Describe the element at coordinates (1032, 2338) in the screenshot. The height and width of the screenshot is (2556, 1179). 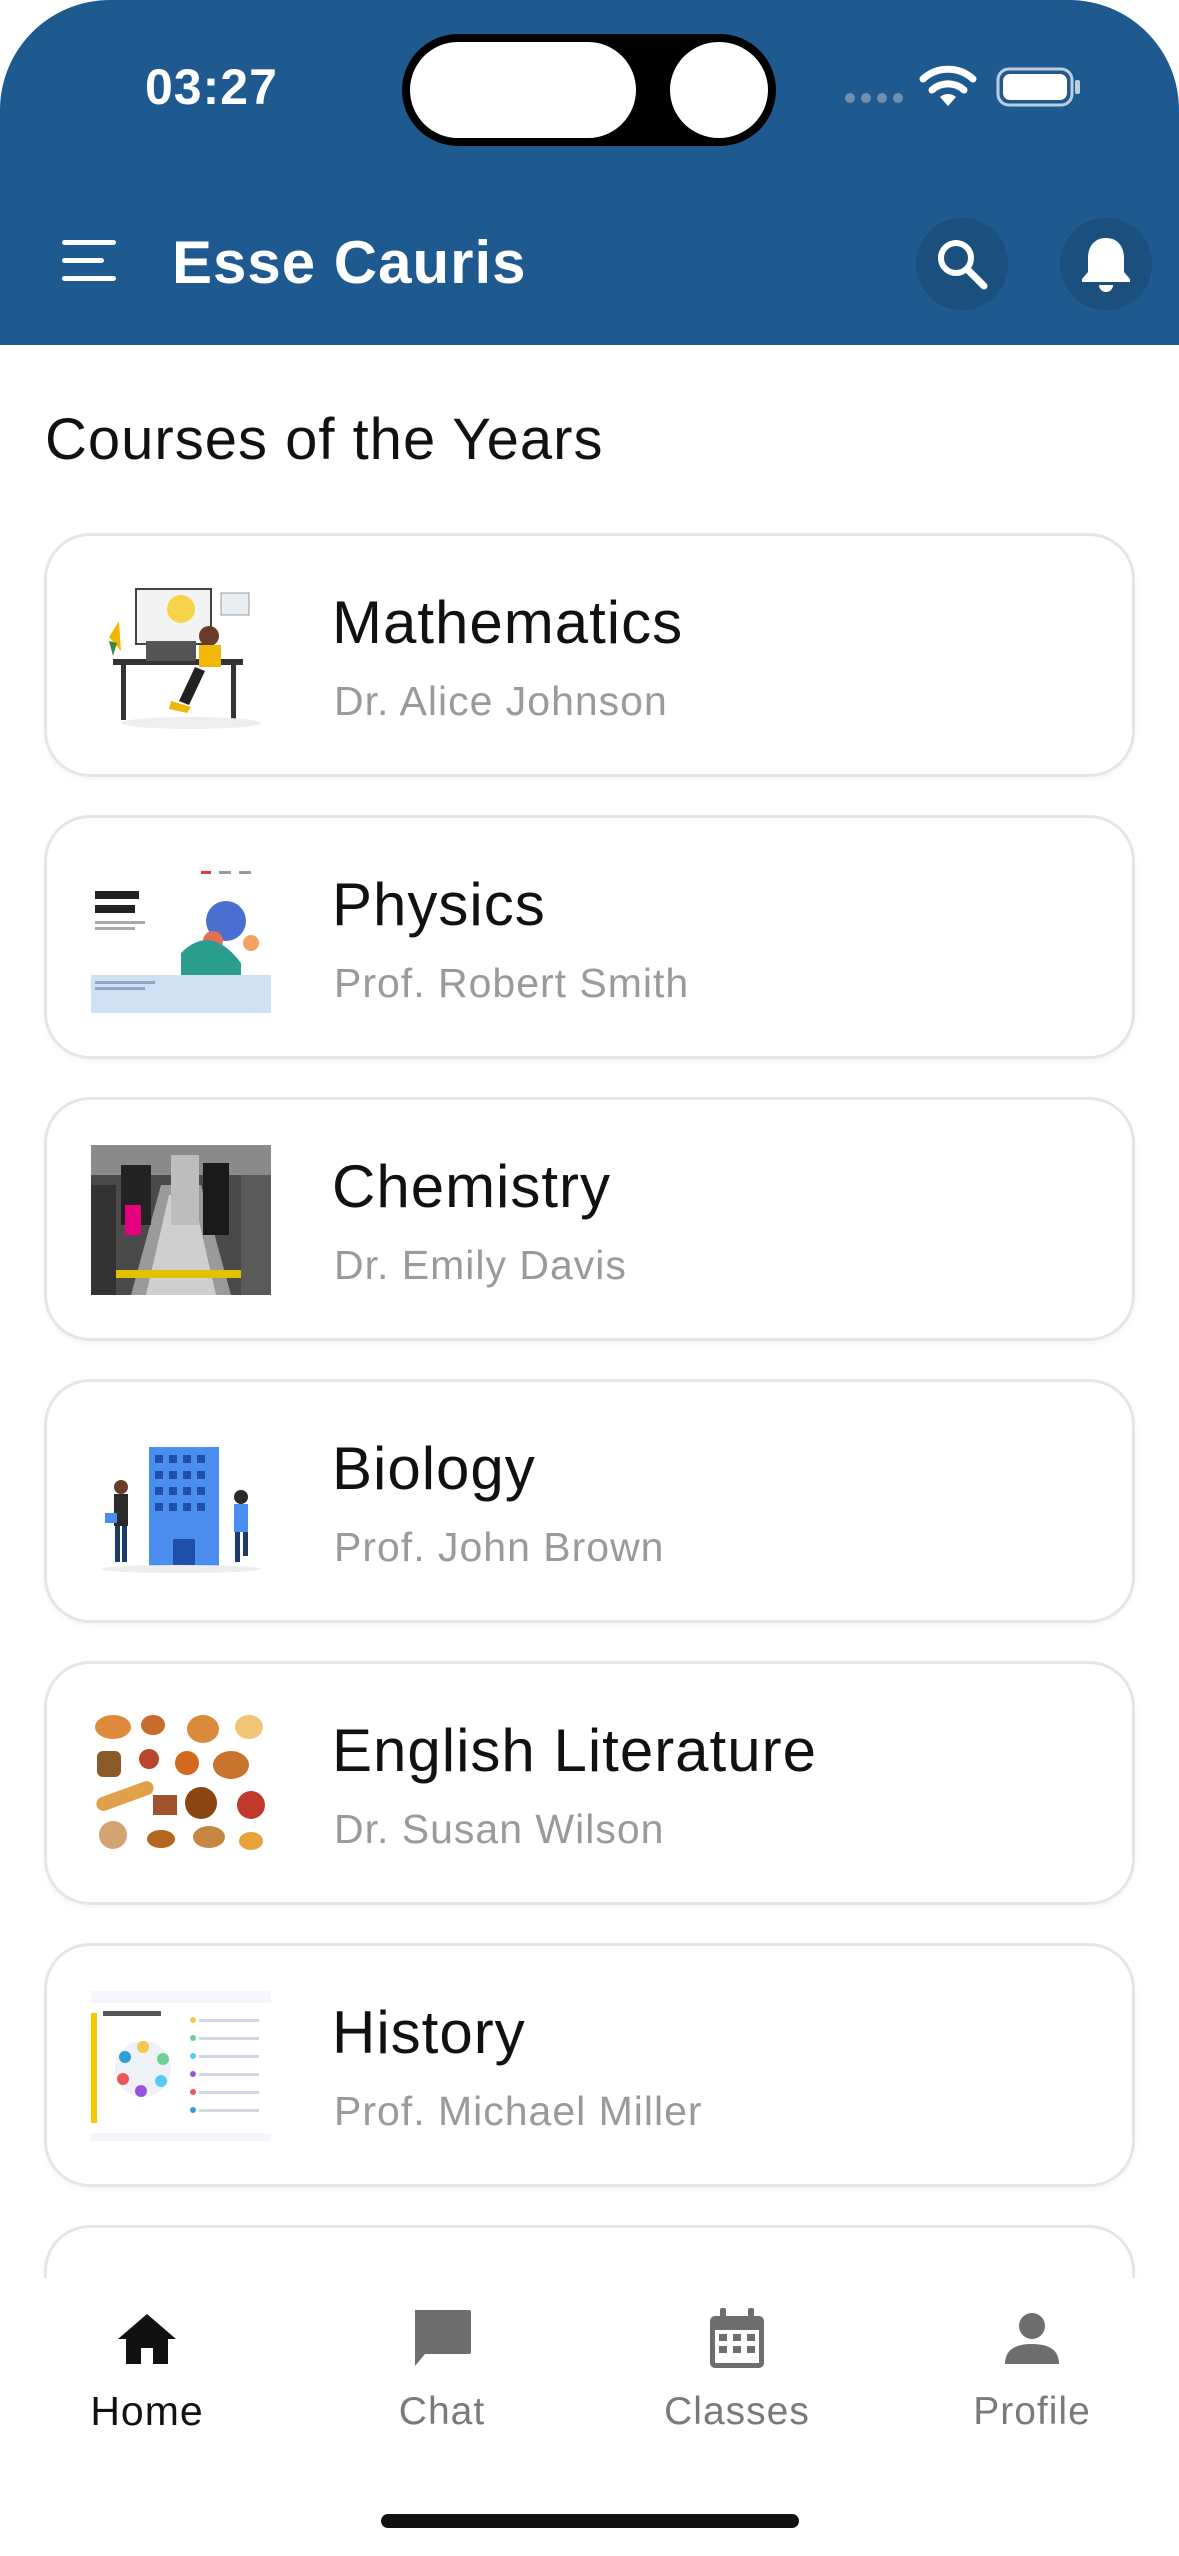
I see `person-icon` at that location.